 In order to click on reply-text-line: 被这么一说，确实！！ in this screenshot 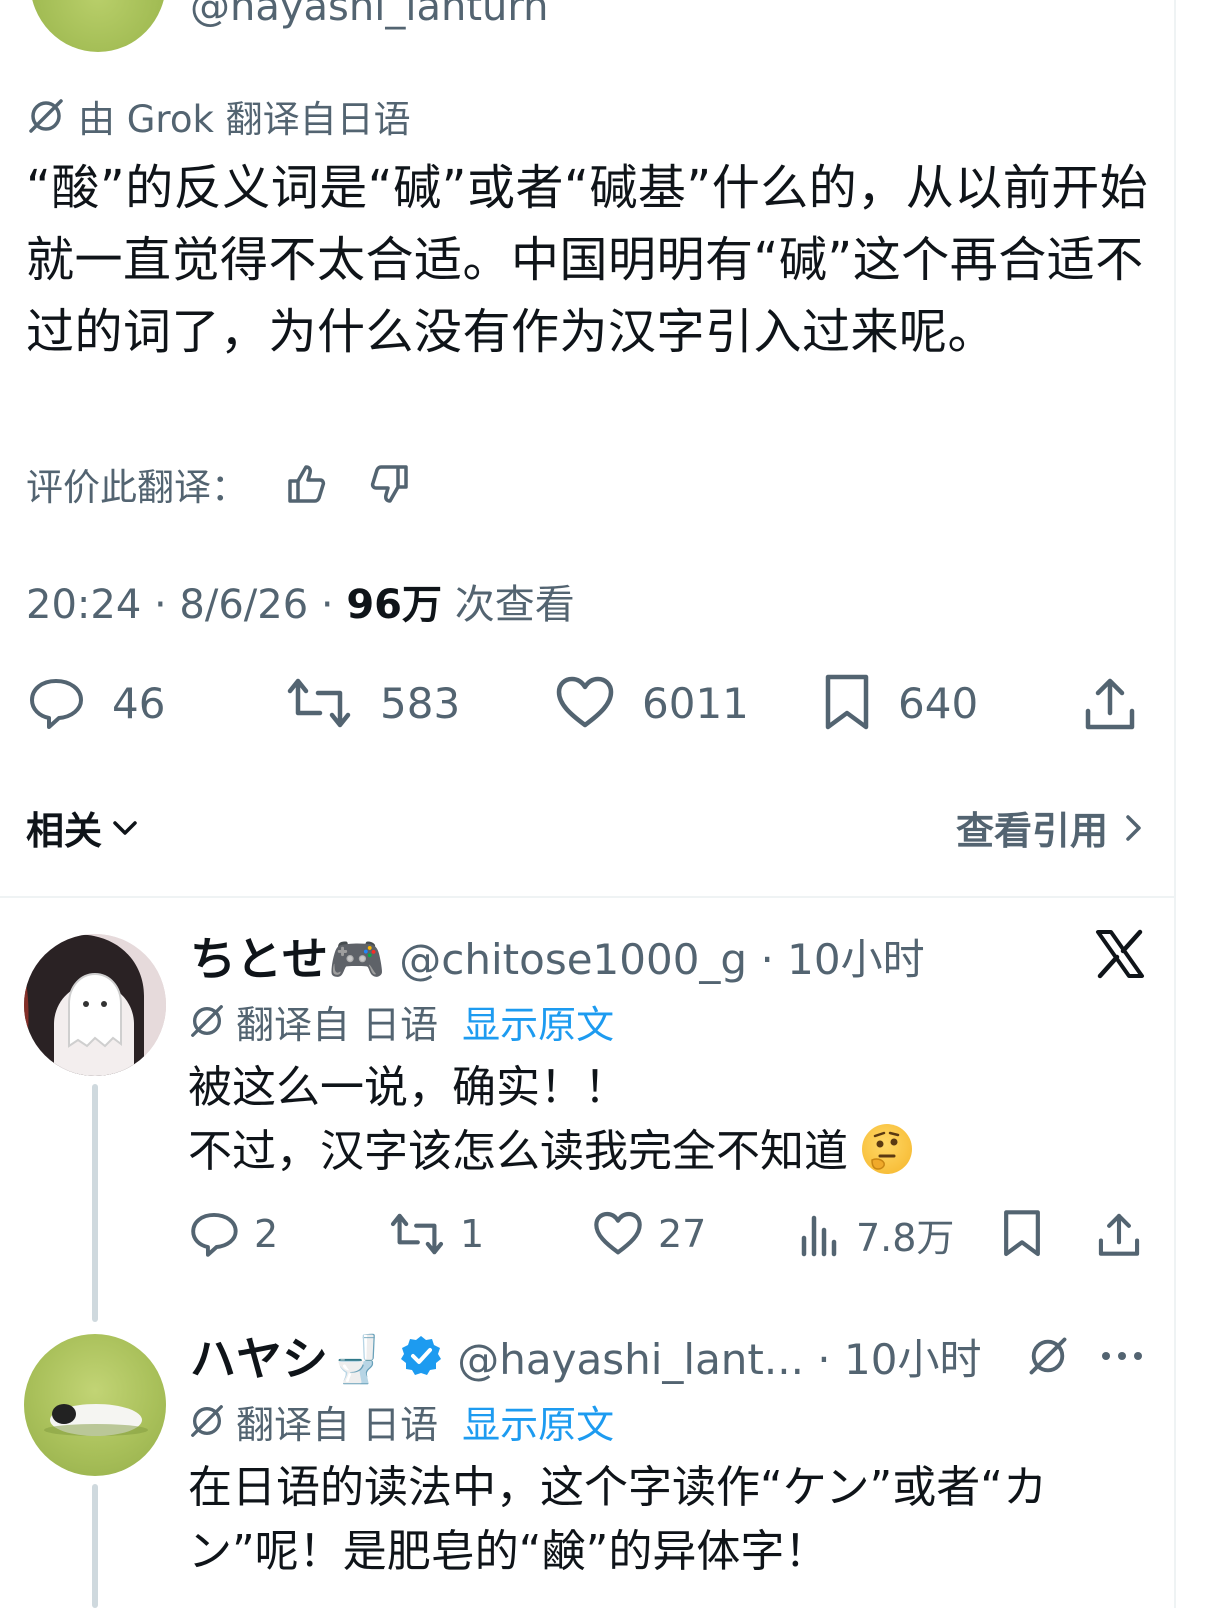, I will do `click(408, 1087)`.